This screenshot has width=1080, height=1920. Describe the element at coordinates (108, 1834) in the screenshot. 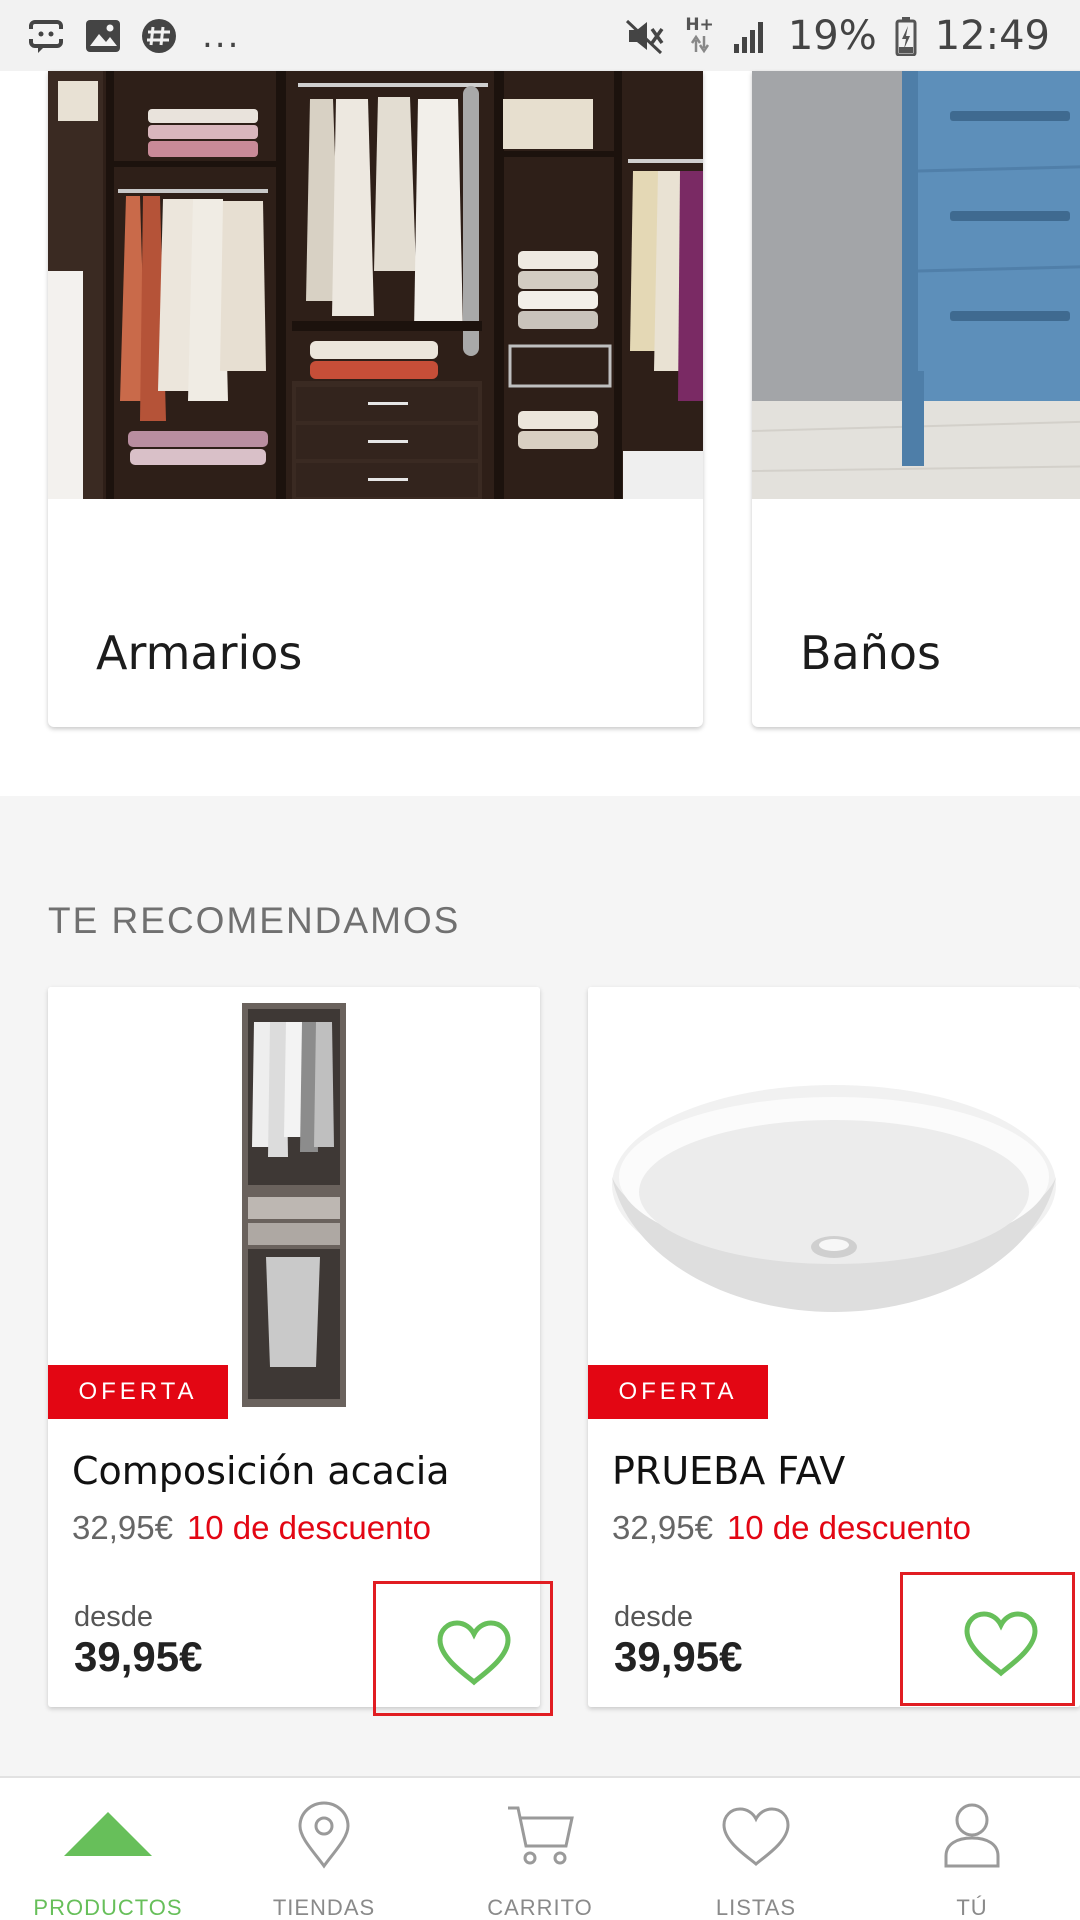

I see `triangle-icon` at that location.